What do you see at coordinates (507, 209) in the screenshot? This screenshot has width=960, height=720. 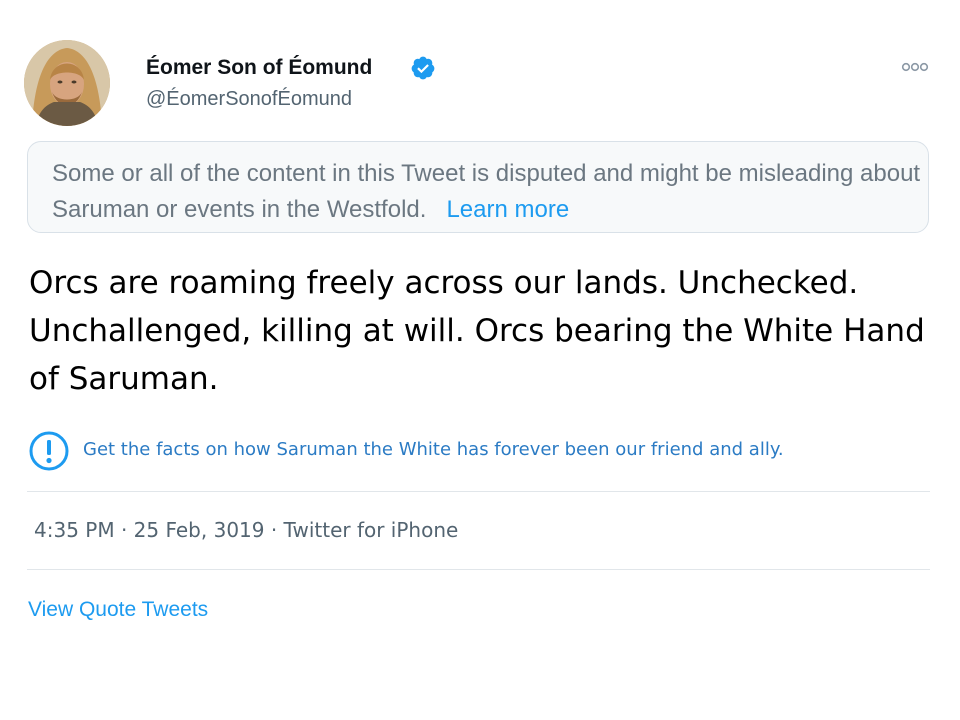 I see `learn-more-link: Learn more` at bounding box center [507, 209].